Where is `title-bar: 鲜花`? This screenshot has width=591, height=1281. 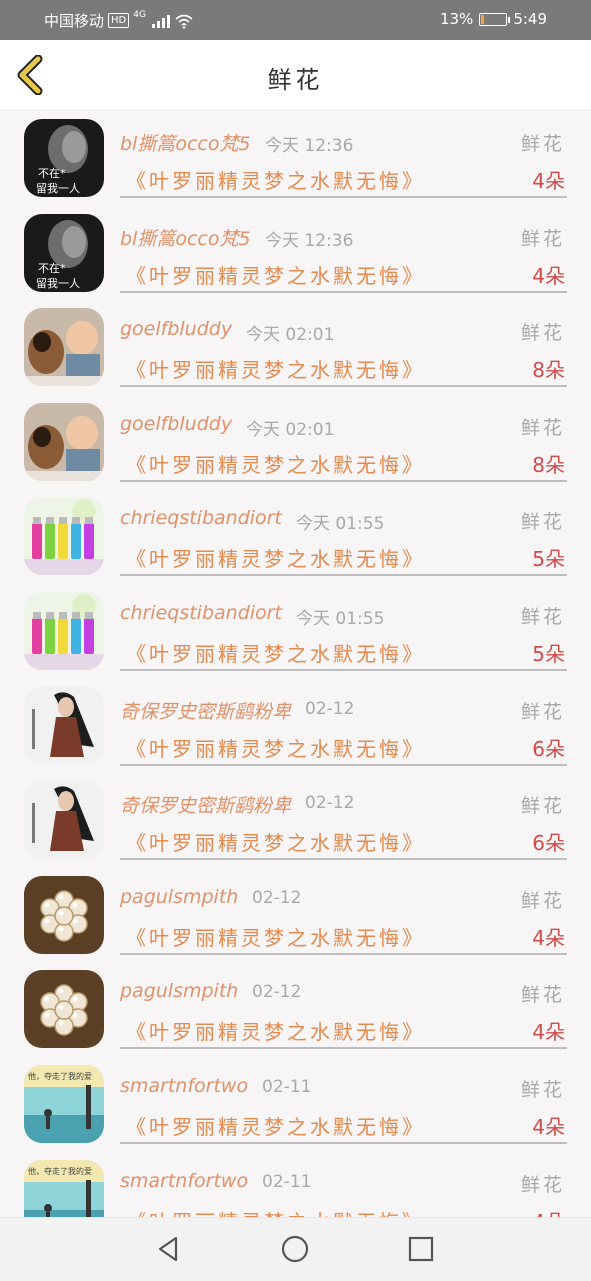 title-bar: 鲜花 is located at coordinates (295, 75).